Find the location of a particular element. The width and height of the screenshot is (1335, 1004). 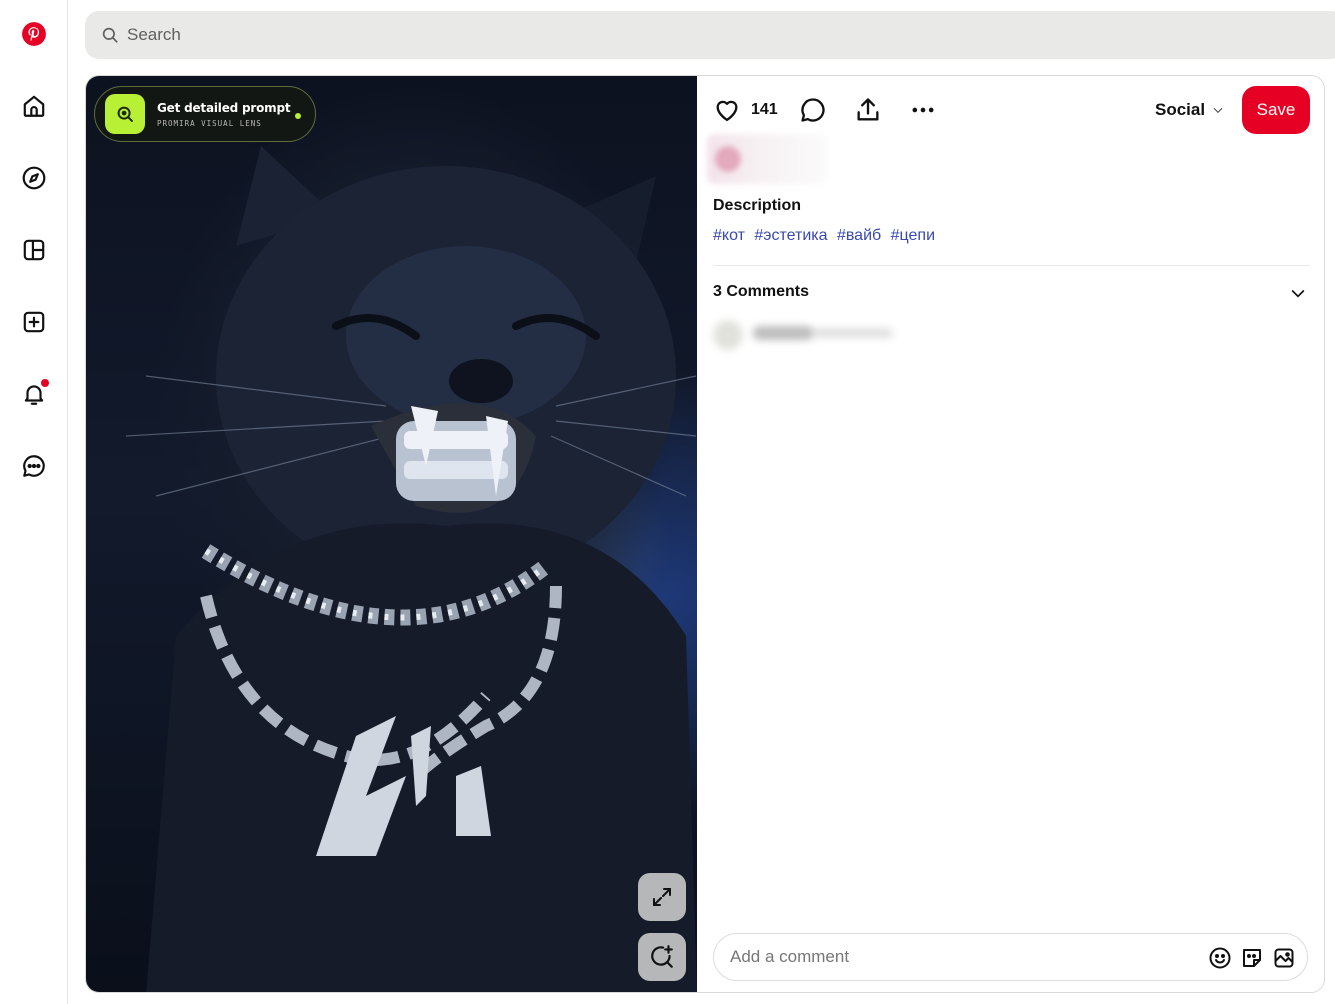

search-input is located at coordinates (427, 35).